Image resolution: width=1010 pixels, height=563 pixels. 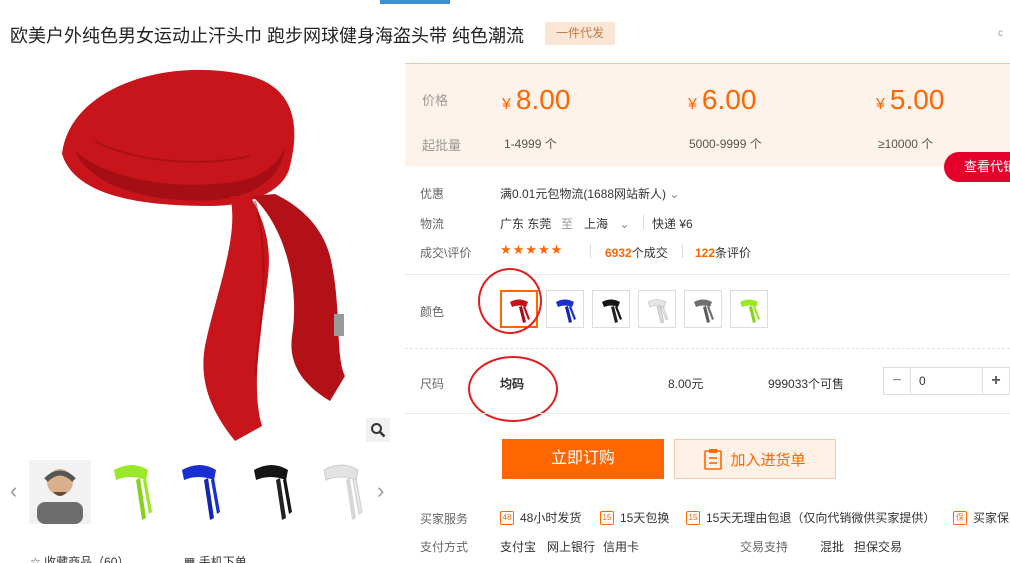 I want to click on ship-to-word: 至, so click(x=567, y=224).